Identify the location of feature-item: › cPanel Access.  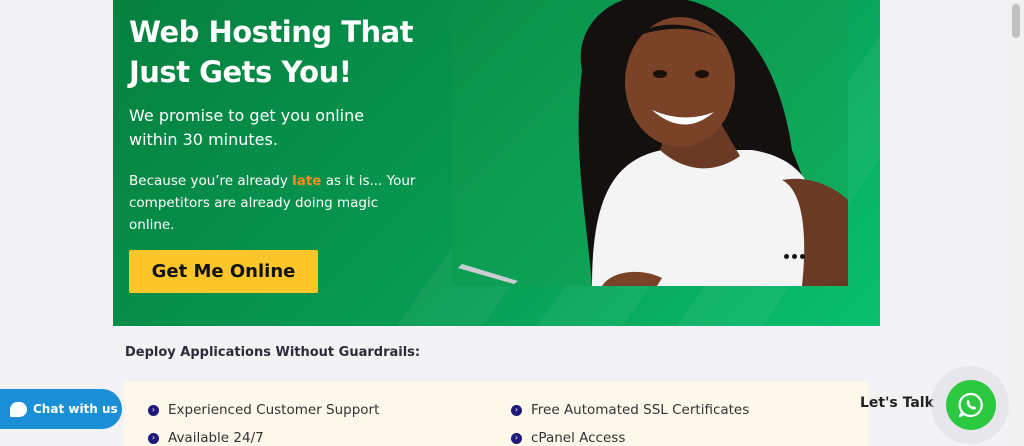
(568, 438).